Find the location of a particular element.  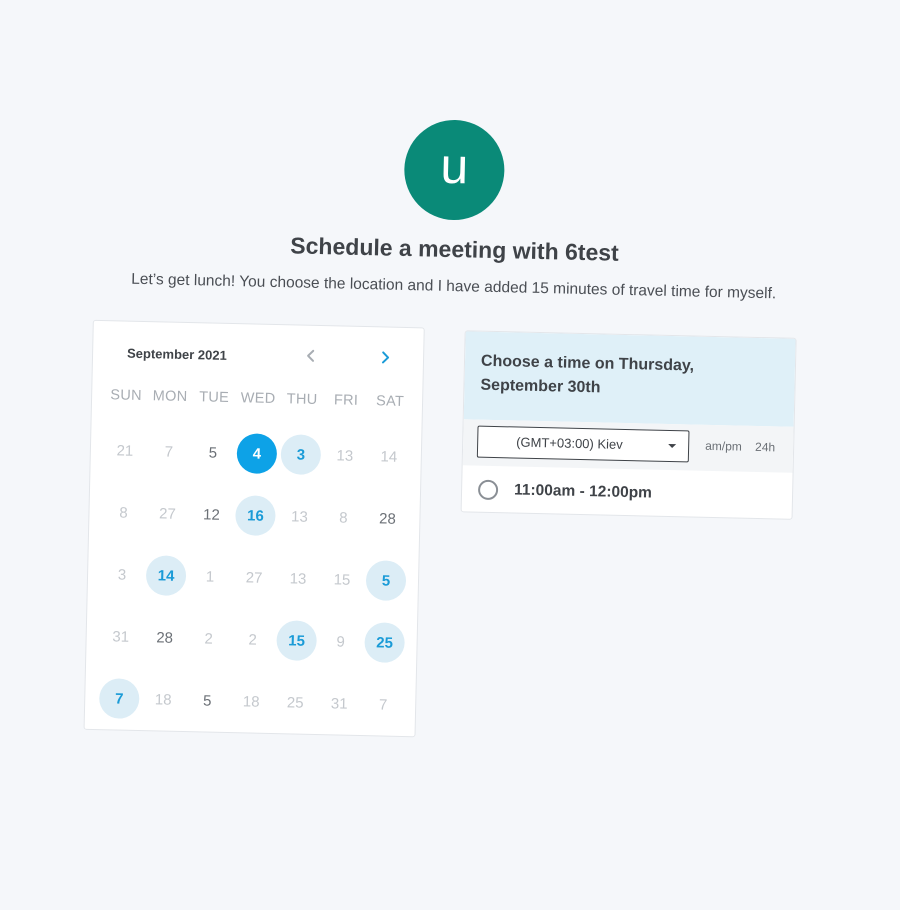

weekday-label: SAT is located at coordinates (390, 401).